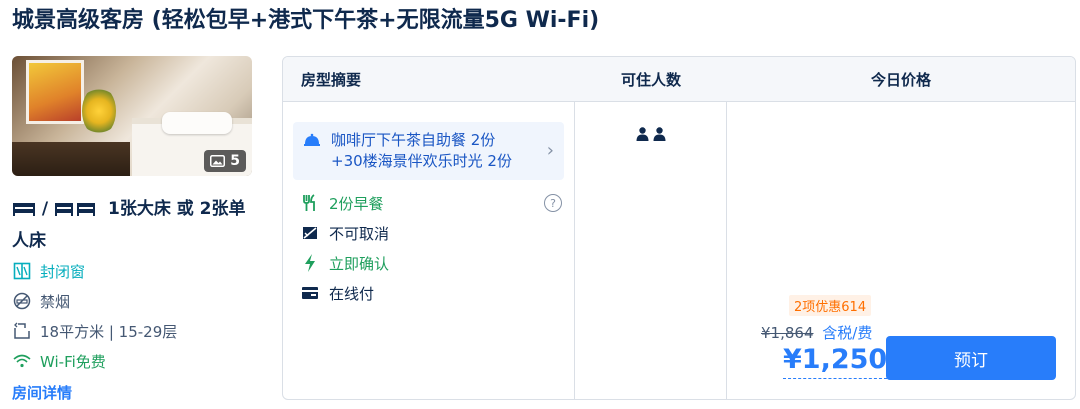 This screenshot has height=409, width=1080. Describe the element at coordinates (428, 203) in the screenshot. I see `package-breakfast: 2份早餐 ?` at that location.